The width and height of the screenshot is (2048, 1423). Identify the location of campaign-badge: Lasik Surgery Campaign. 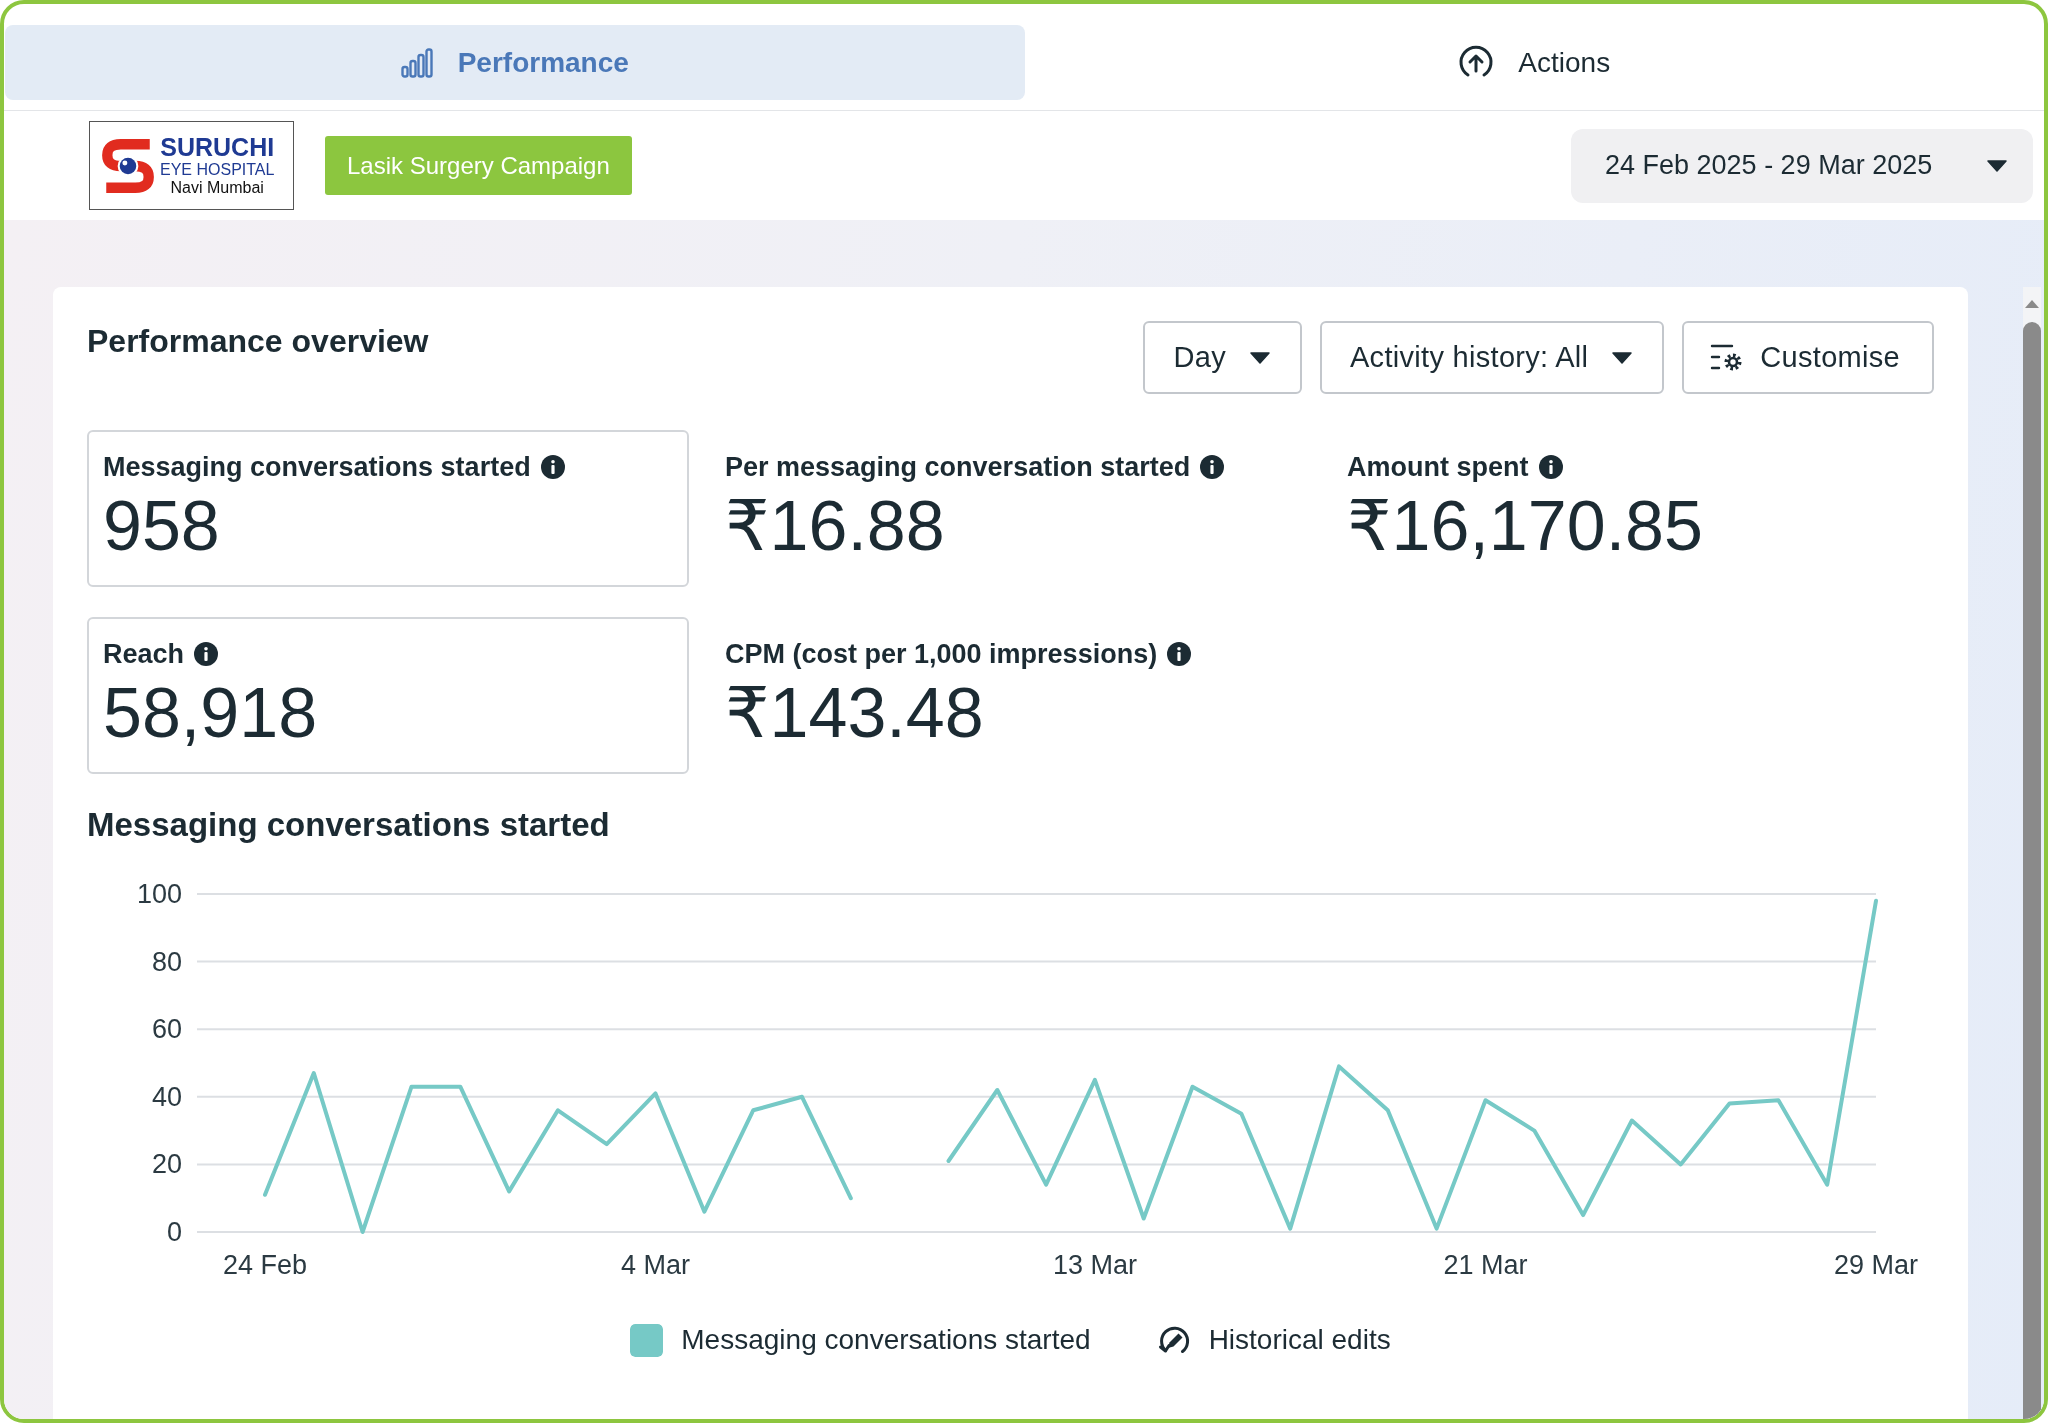
(478, 165).